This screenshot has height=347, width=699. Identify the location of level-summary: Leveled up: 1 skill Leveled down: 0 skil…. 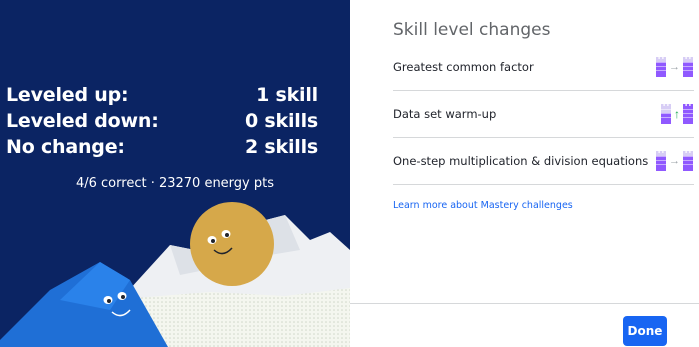
(162, 121).